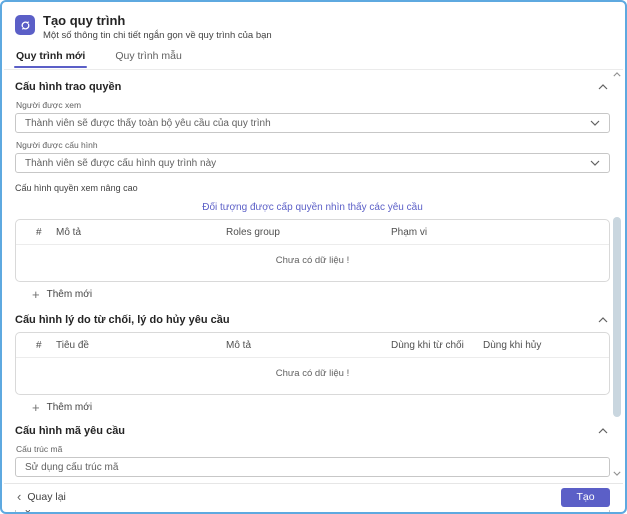 This screenshot has height=514, width=627. What do you see at coordinates (39, 449) in the screenshot?
I see `code-structure-label: Cấu trúc mã` at bounding box center [39, 449].